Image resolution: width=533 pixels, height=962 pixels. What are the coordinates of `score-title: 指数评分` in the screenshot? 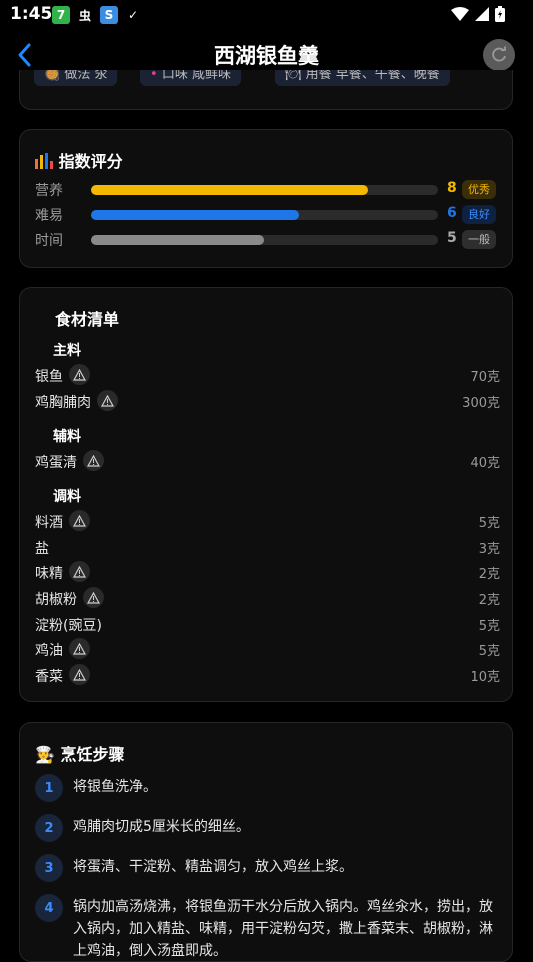 It's located at (90, 161).